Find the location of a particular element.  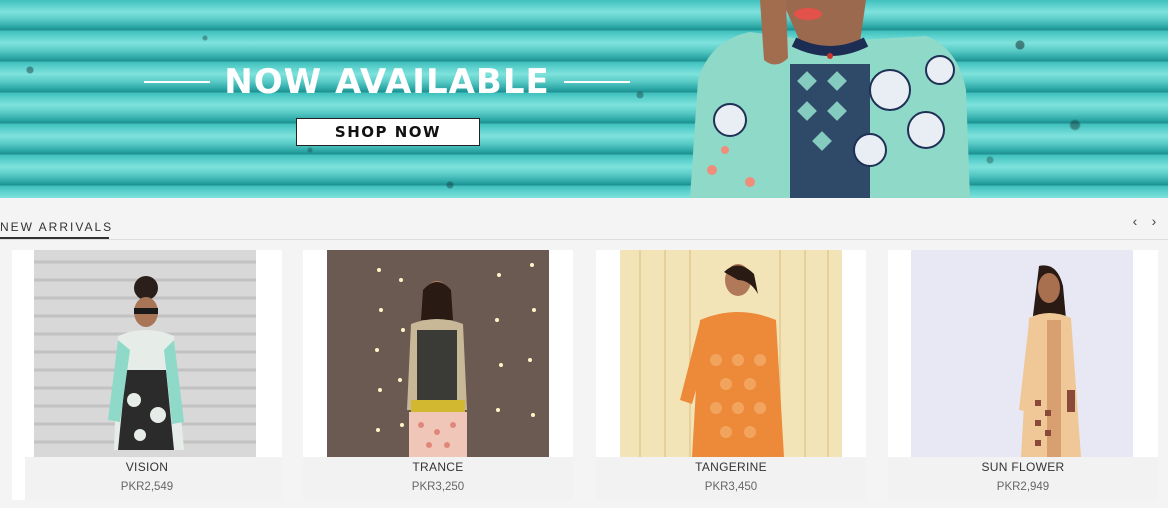

product-image-tangerine is located at coordinates (731, 353).